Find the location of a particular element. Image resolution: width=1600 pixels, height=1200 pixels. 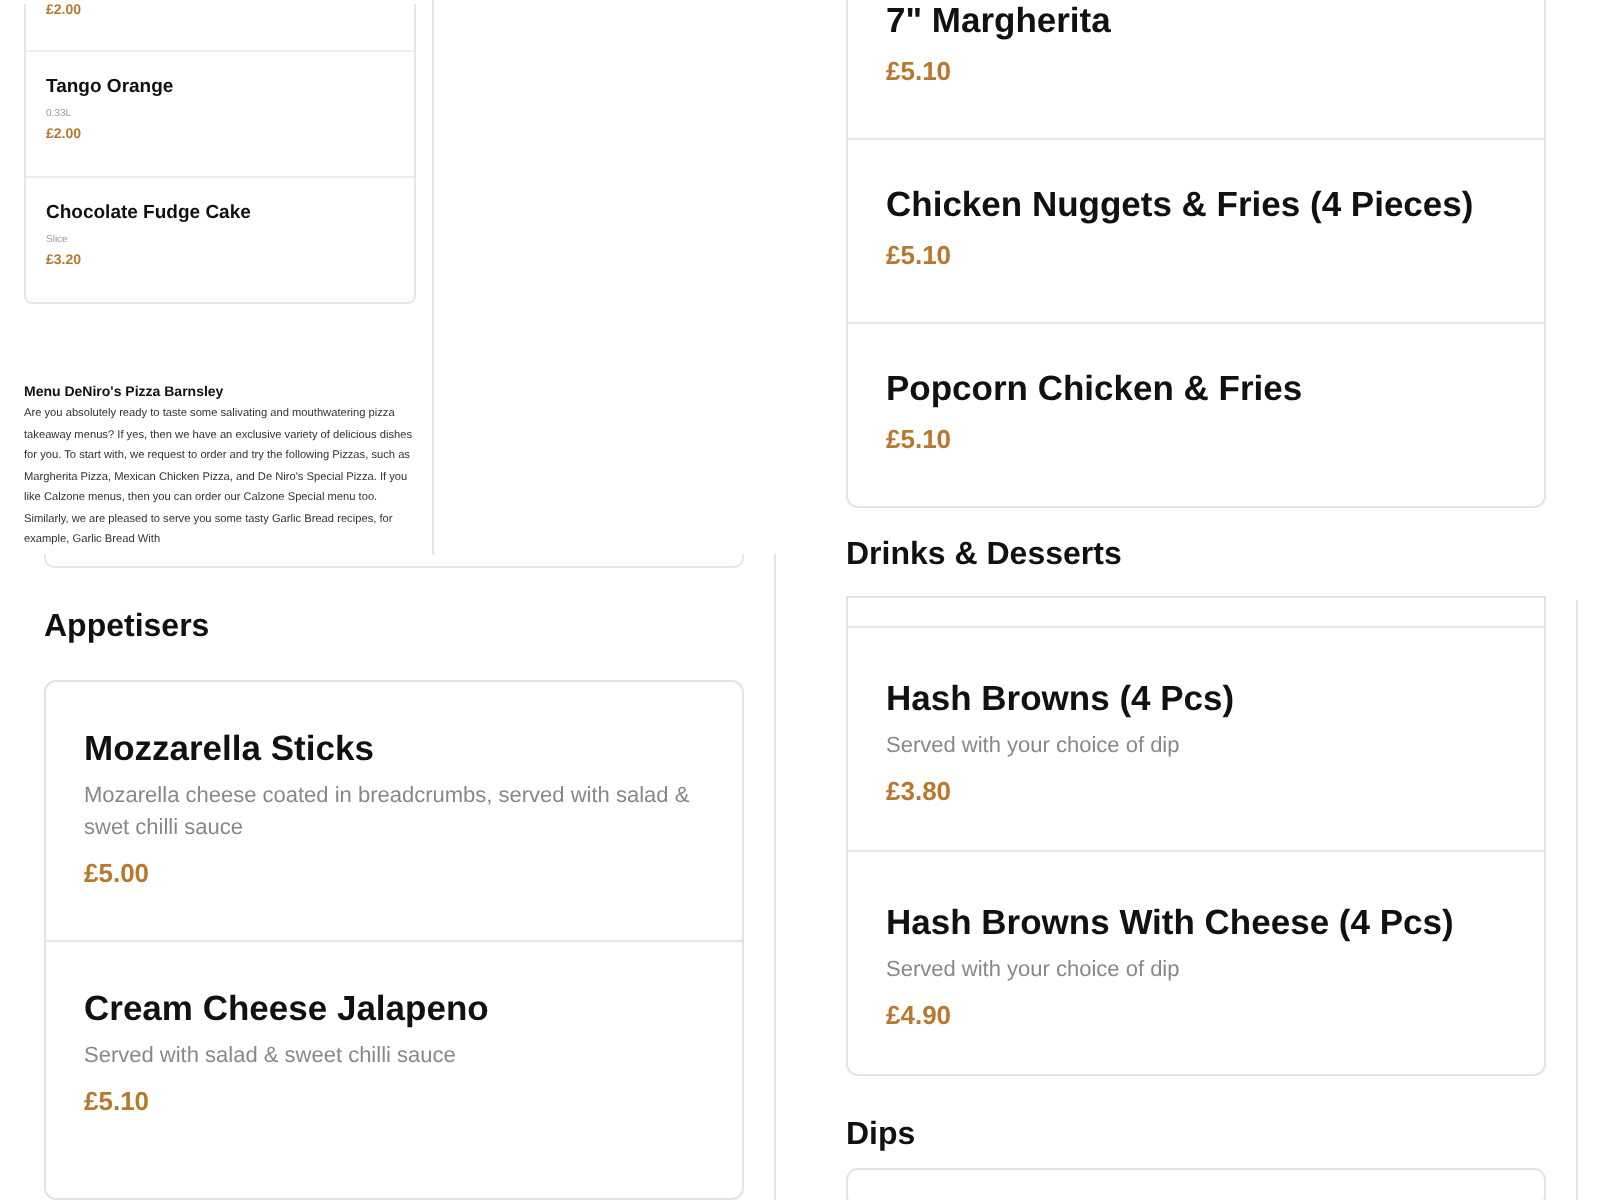

item-name: Cream Cheese Jalapeno is located at coordinates (287, 1008).